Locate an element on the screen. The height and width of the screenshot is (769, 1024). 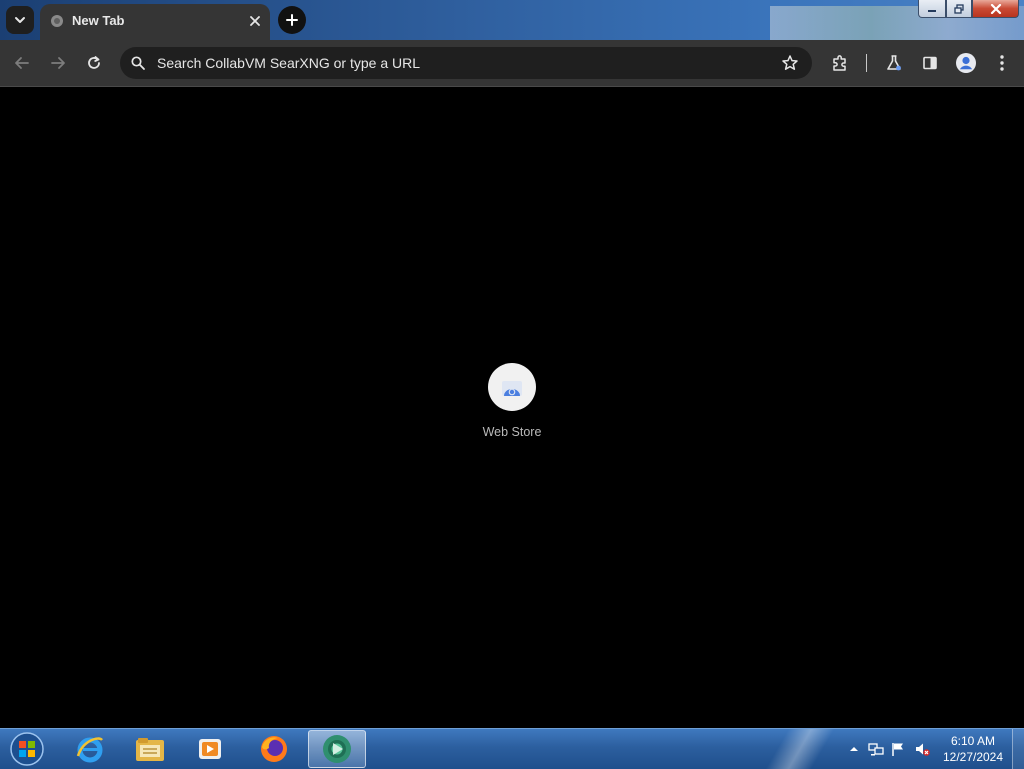
close-icon is located at coordinates (995, 8).